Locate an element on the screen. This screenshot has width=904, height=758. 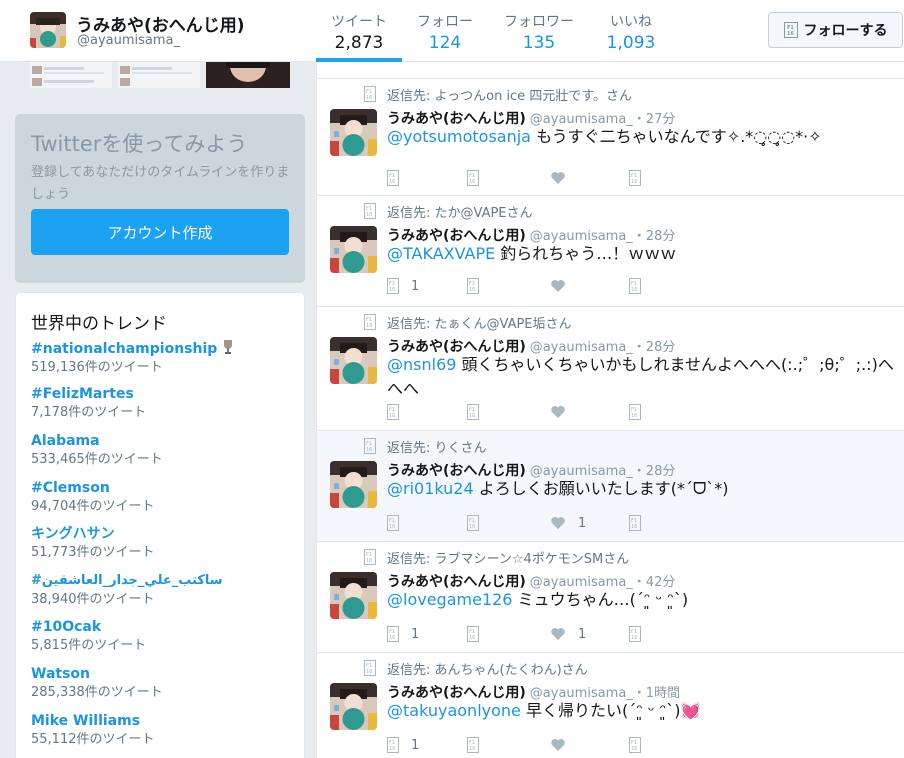
reply-count: 1 is located at coordinates (415, 745).